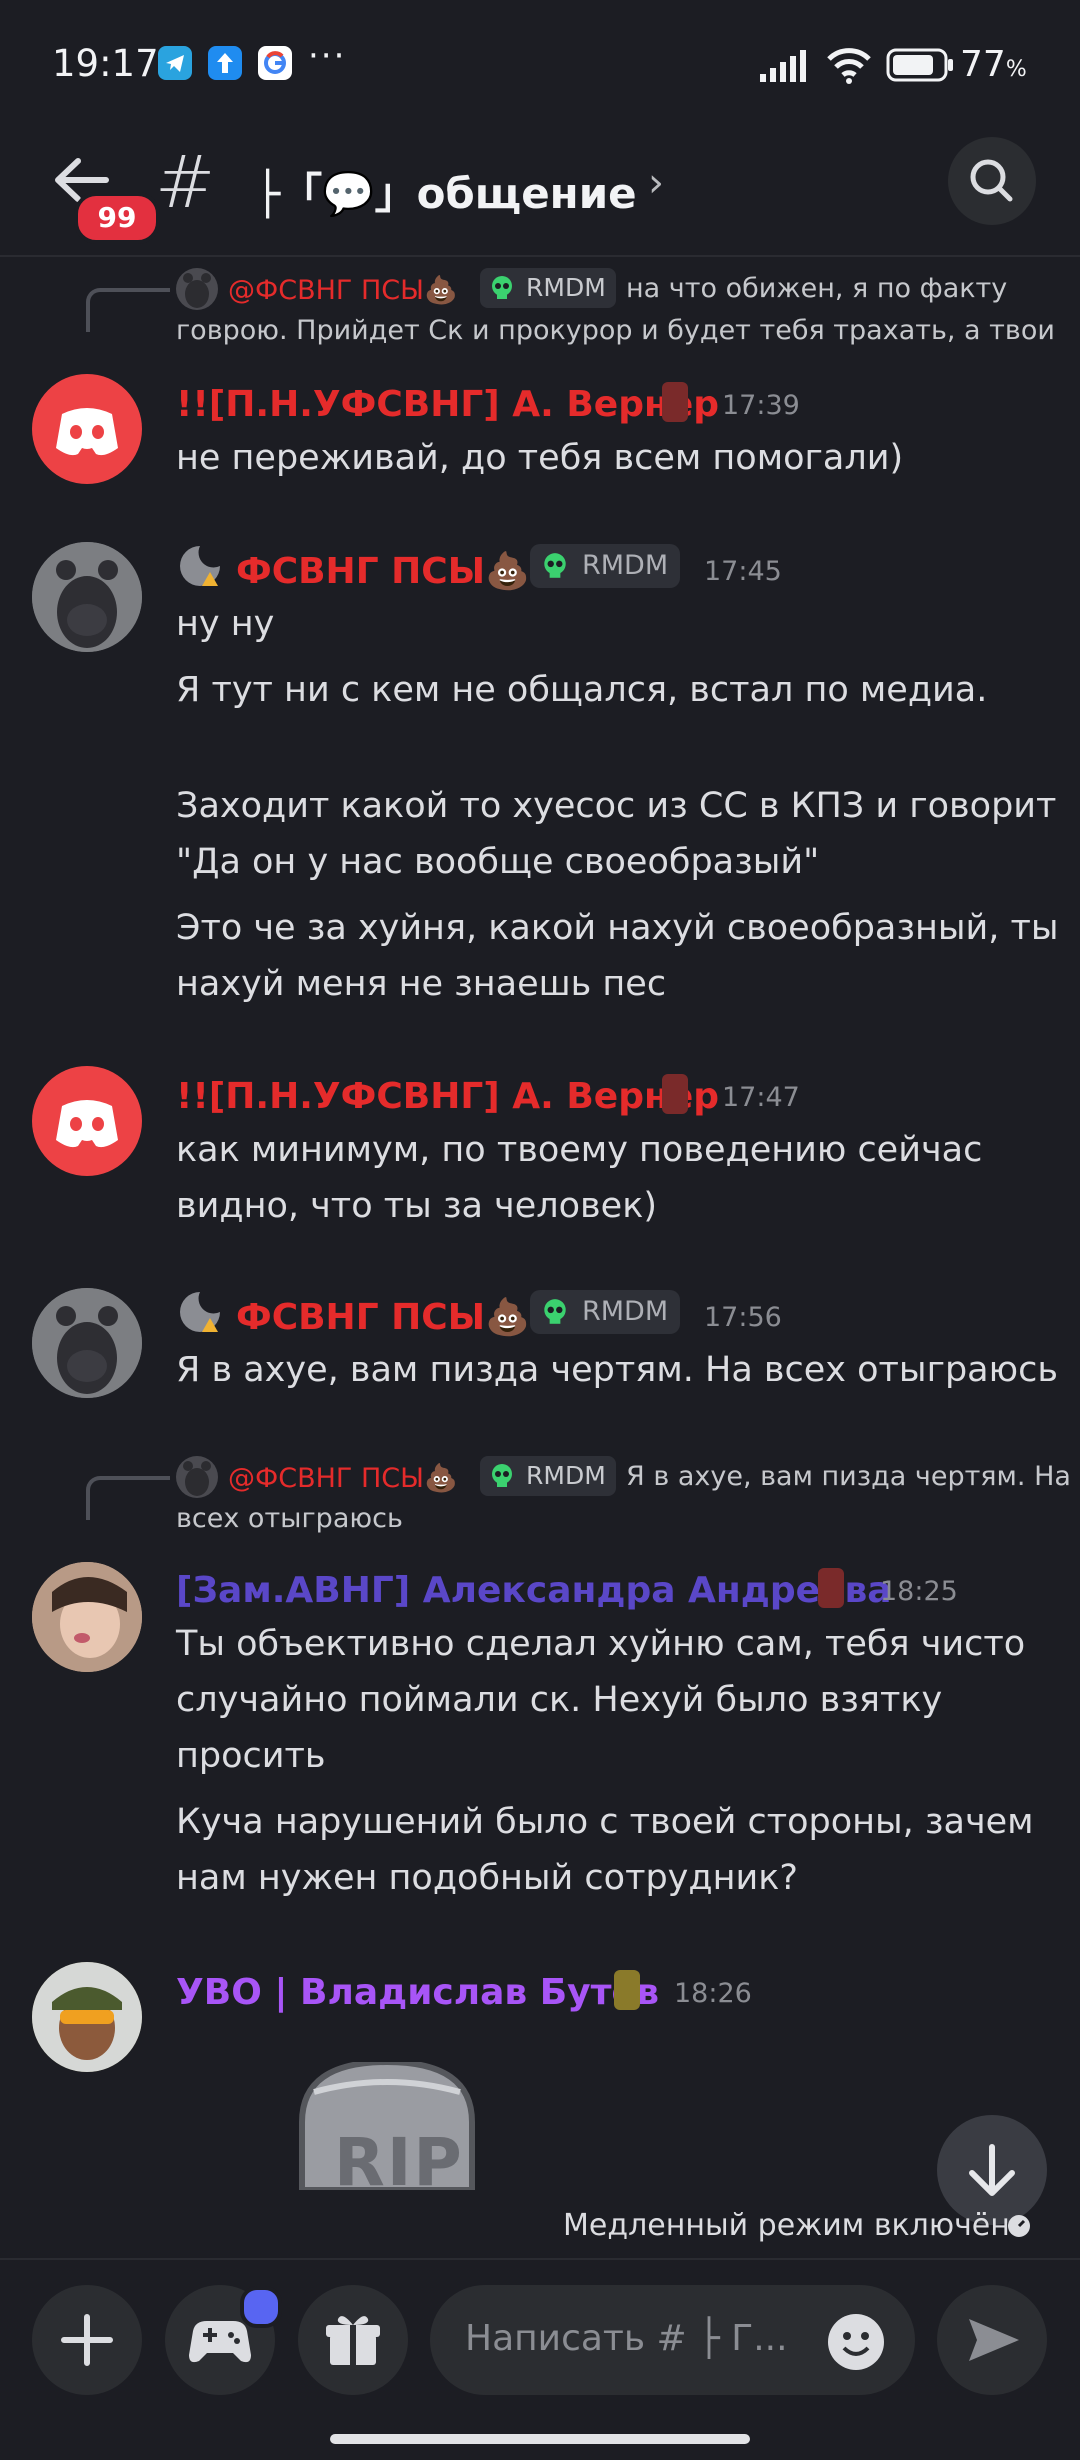 This screenshot has height=2460, width=1080. What do you see at coordinates (185, 182) in the screenshot?
I see `channel-hash-icon: #` at bounding box center [185, 182].